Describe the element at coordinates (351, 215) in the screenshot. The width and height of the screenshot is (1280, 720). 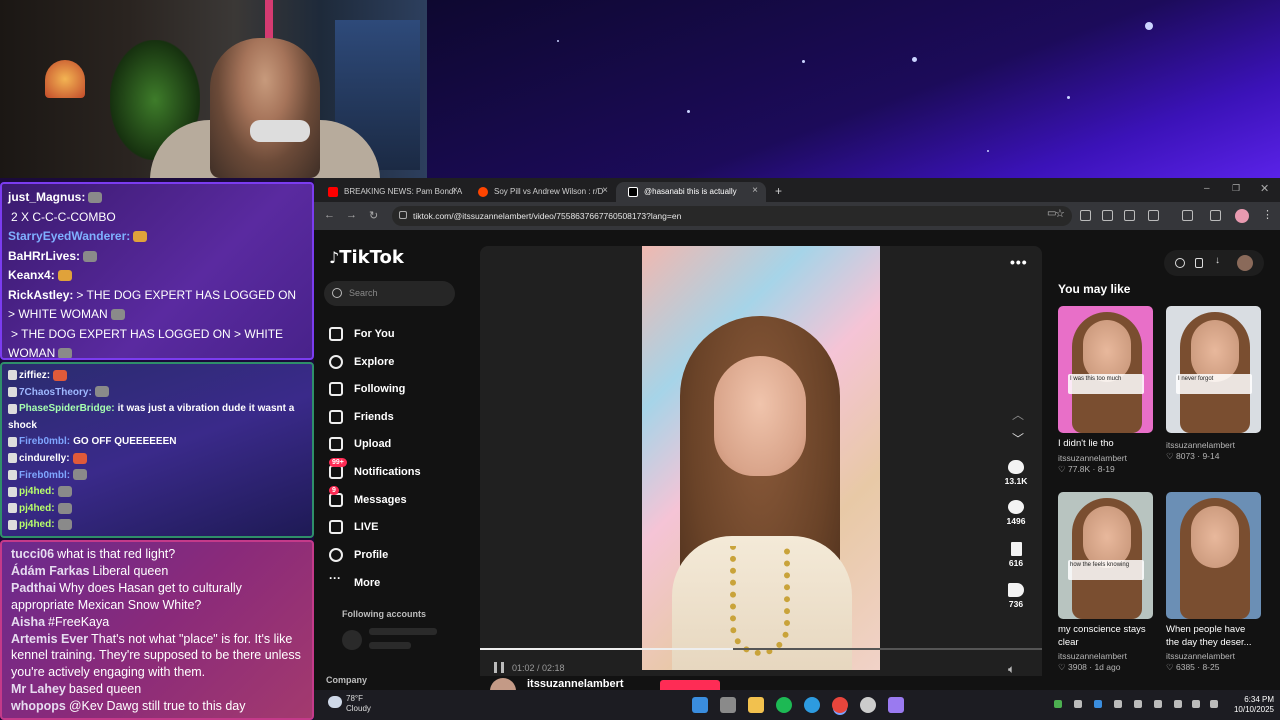
I see `forward-icon: →` at that location.